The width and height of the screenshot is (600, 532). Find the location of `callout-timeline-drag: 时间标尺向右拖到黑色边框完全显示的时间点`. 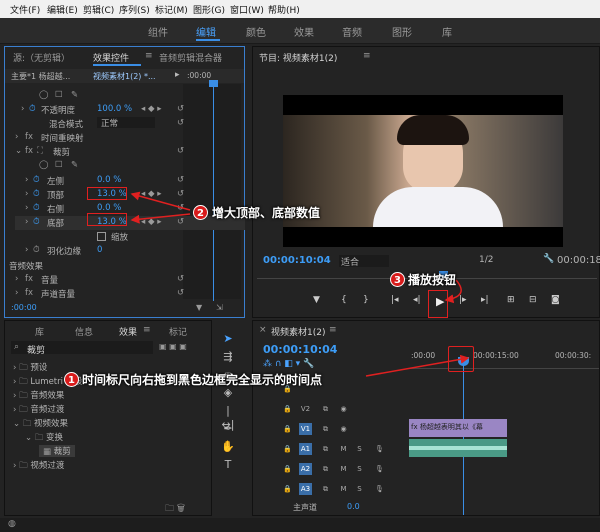

callout-timeline-drag: 时间标尺向右拖到黑色边框完全显示的时间点 is located at coordinates (202, 380).